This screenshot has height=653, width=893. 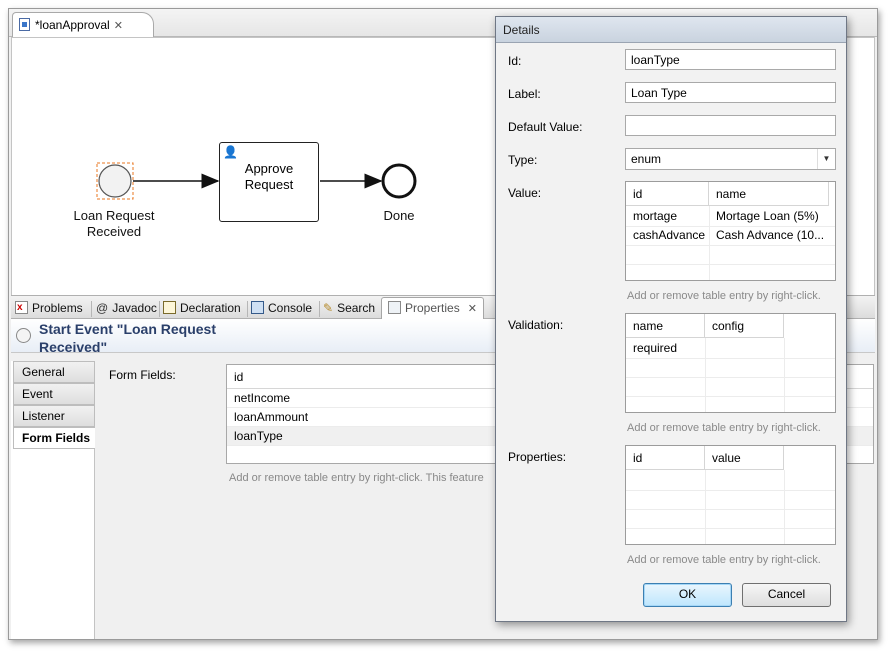 What do you see at coordinates (665, 348) in the screenshot?
I see `table-cell: required` at bounding box center [665, 348].